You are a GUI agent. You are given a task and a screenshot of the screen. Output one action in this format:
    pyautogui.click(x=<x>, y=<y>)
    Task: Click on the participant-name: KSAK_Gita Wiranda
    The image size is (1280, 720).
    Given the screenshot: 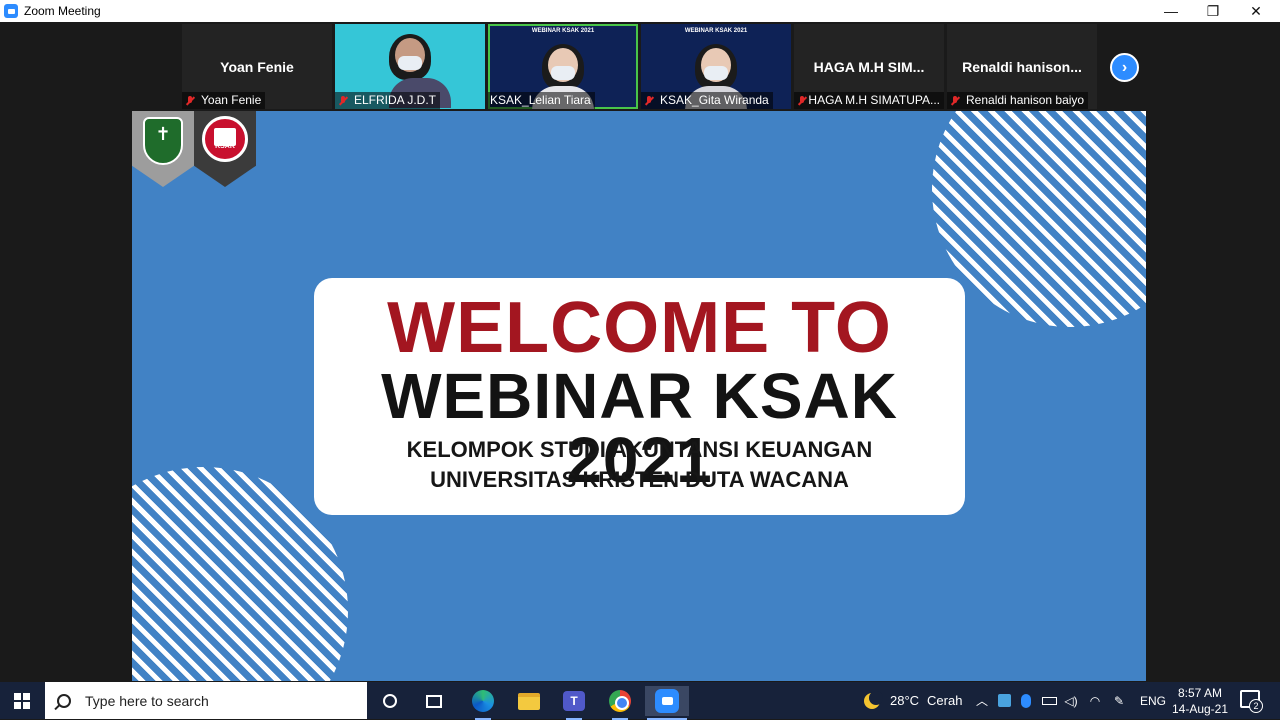 What is the action you would take?
    pyautogui.click(x=714, y=100)
    